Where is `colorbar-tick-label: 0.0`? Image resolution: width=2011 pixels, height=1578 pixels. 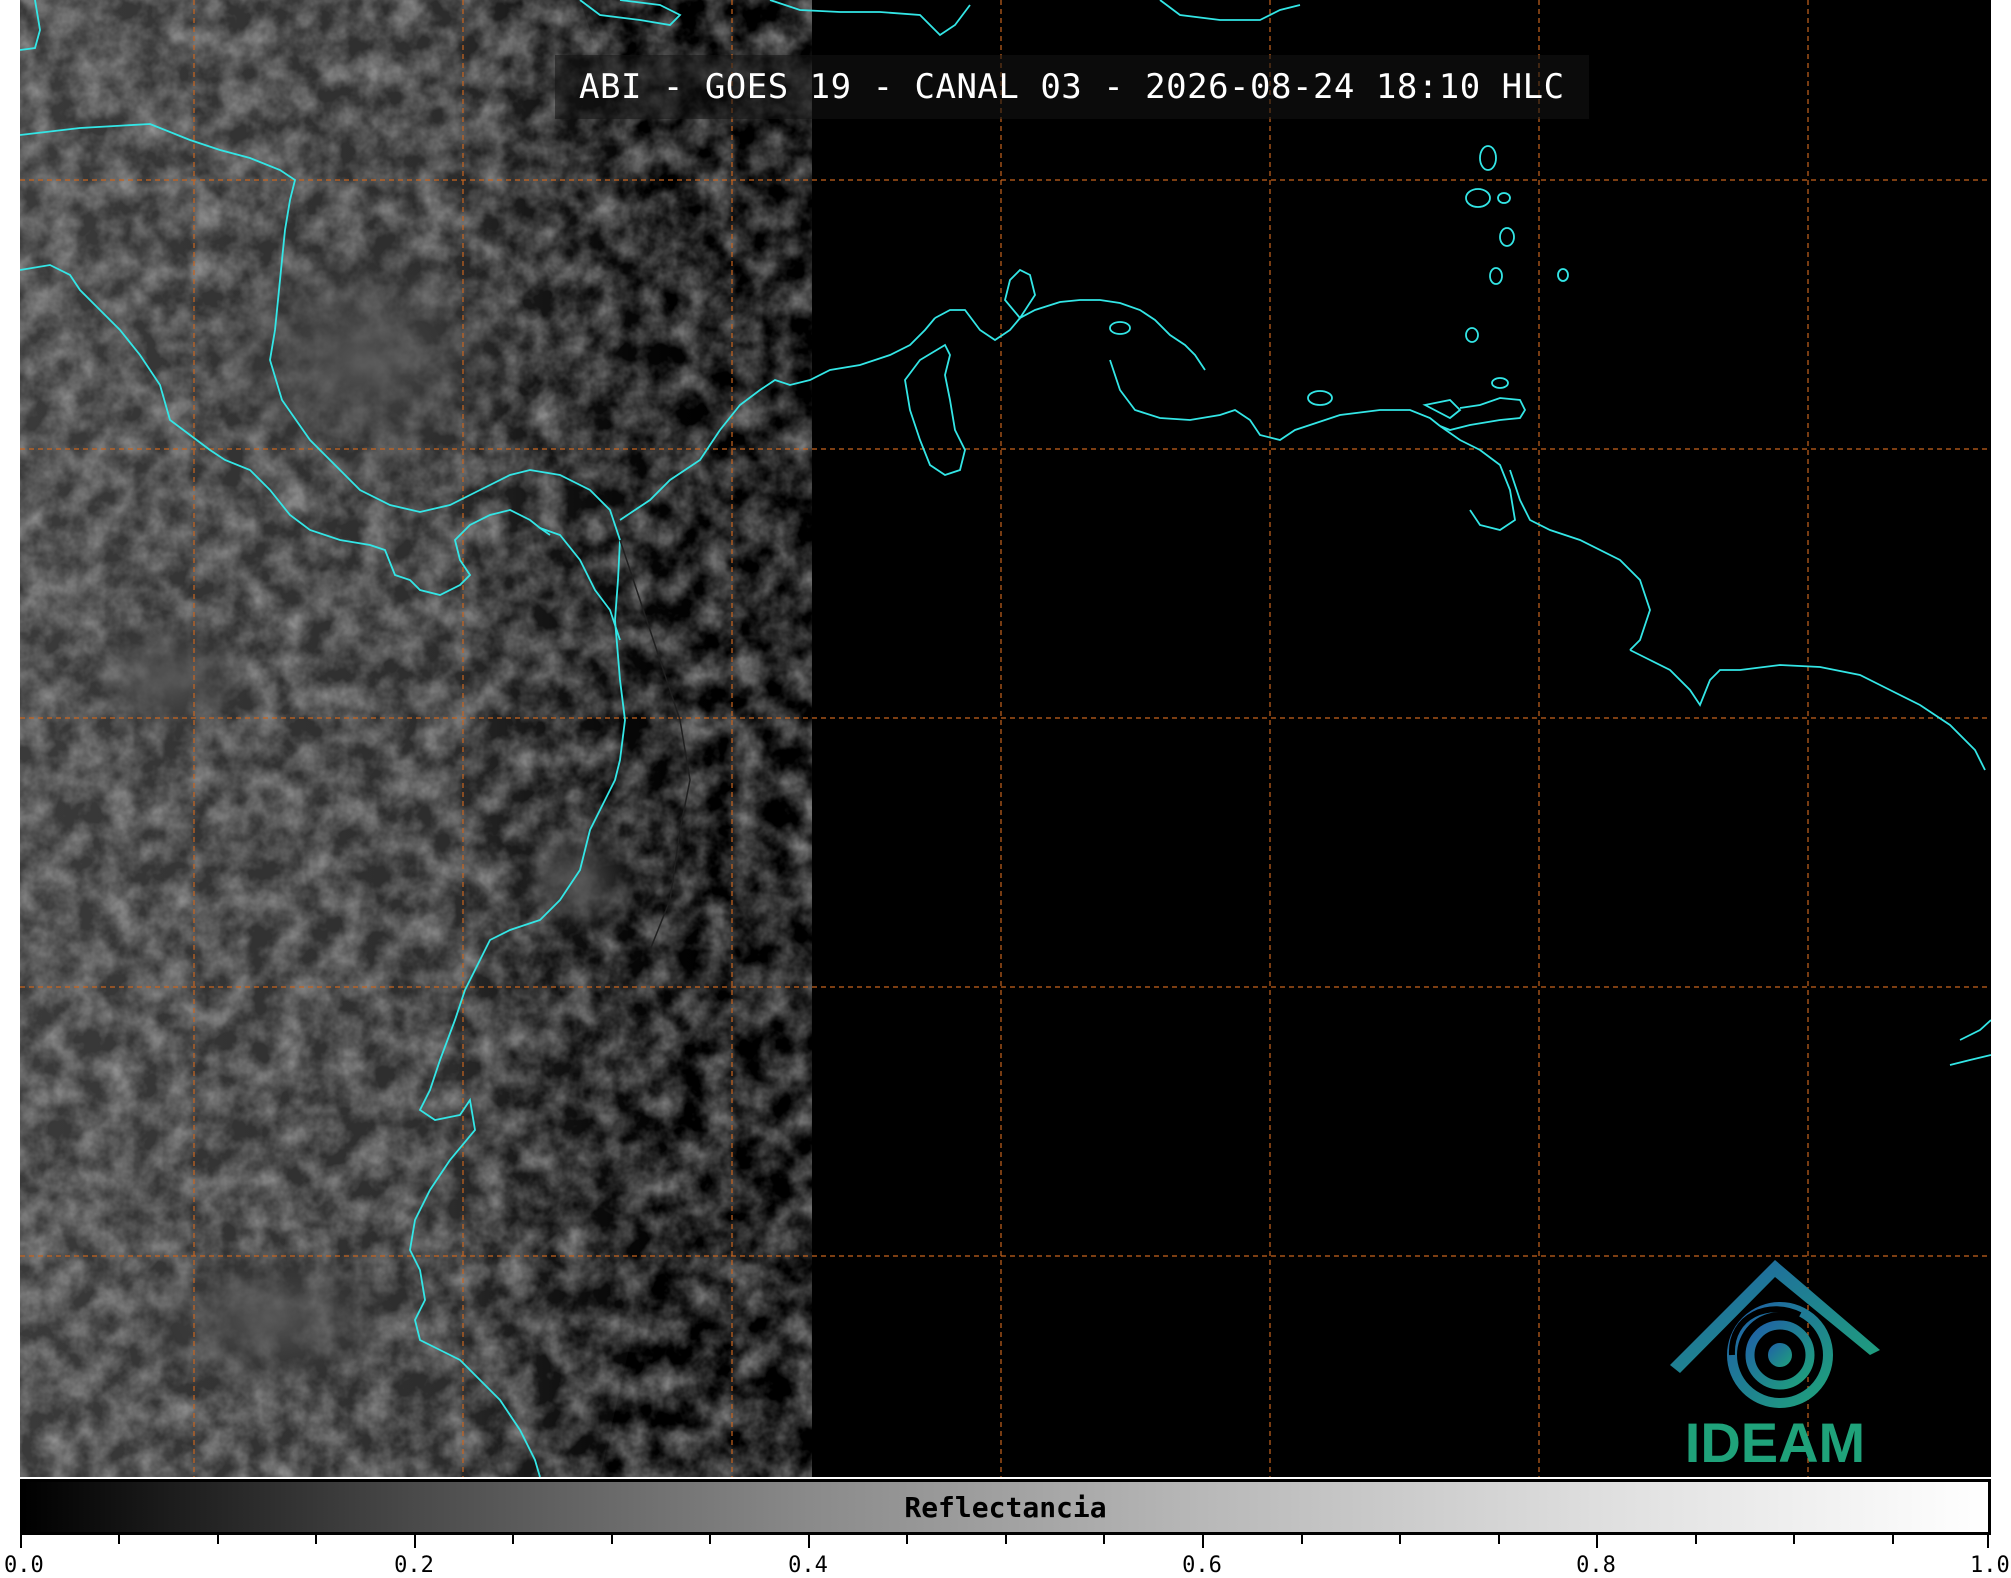
colorbar-tick-label: 0.0 is located at coordinates (24, 1565).